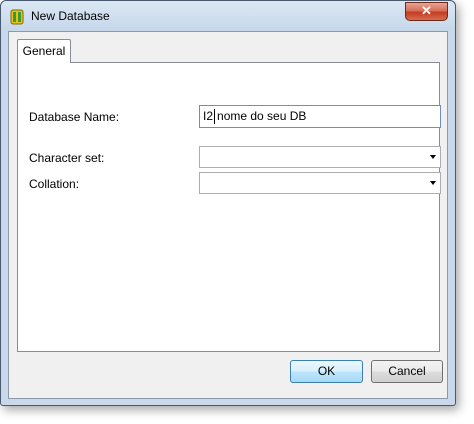 The width and height of the screenshot is (474, 424). I want to click on collation-label: Collation:, so click(54, 184).